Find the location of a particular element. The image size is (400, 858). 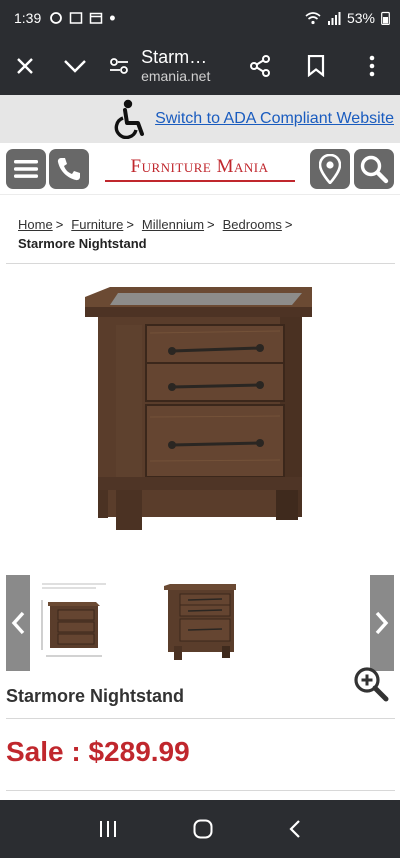

breadcrumb-bedrooms: Bedrooms is located at coordinates (252, 224).